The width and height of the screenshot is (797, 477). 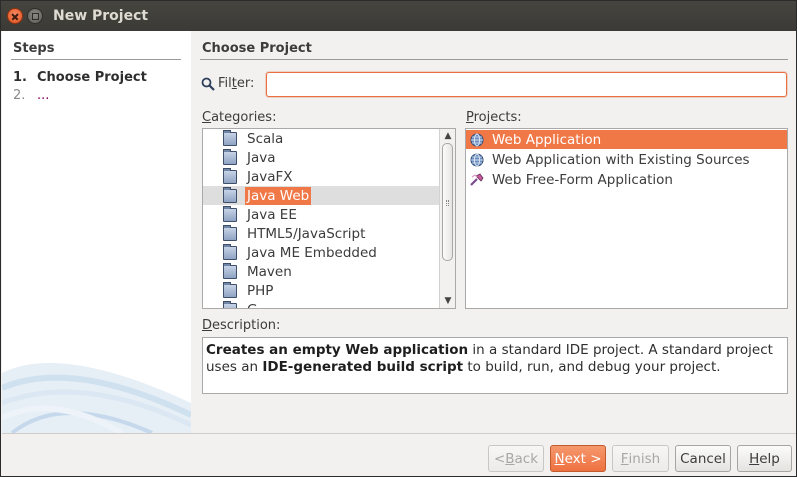 I want to click on categories-label: Categories:, so click(x=239, y=117).